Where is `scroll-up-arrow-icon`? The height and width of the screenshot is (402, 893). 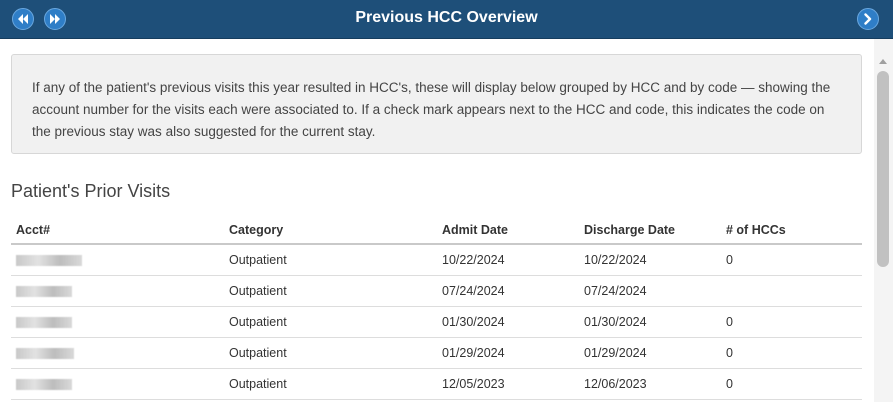
scroll-up-arrow-icon is located at coordinates (883, 61).